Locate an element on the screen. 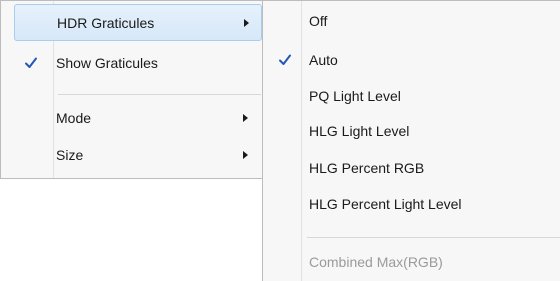  menu-item-label: PQ Light Level is located at coordinates (355, 96).